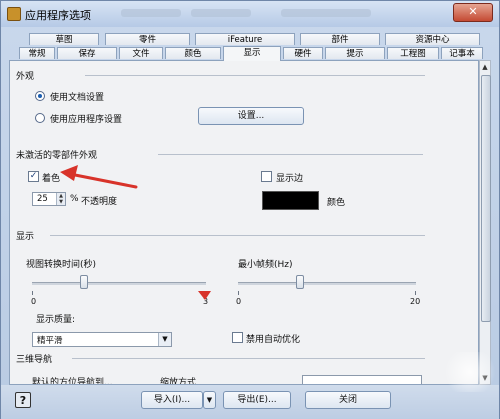 The image size is (500, 419). I want to click on tab-assembly: 部件, so click(340, 39).